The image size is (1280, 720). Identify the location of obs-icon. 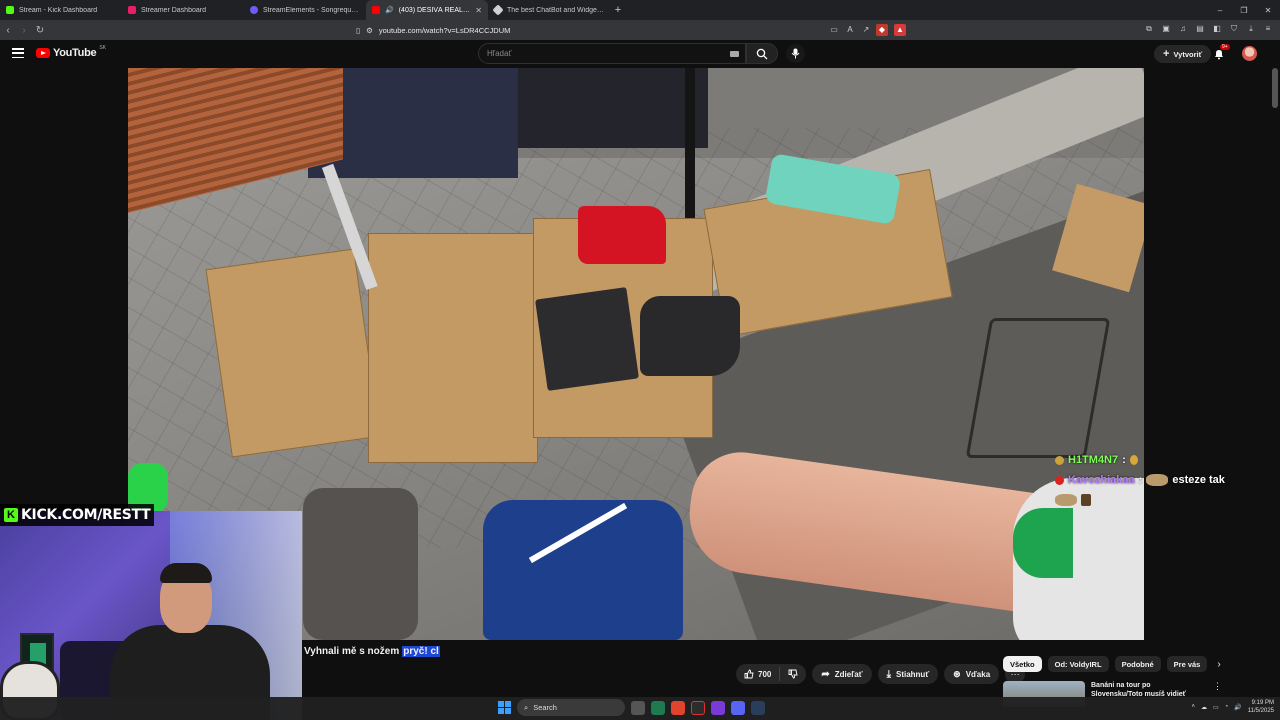
(698, 707).